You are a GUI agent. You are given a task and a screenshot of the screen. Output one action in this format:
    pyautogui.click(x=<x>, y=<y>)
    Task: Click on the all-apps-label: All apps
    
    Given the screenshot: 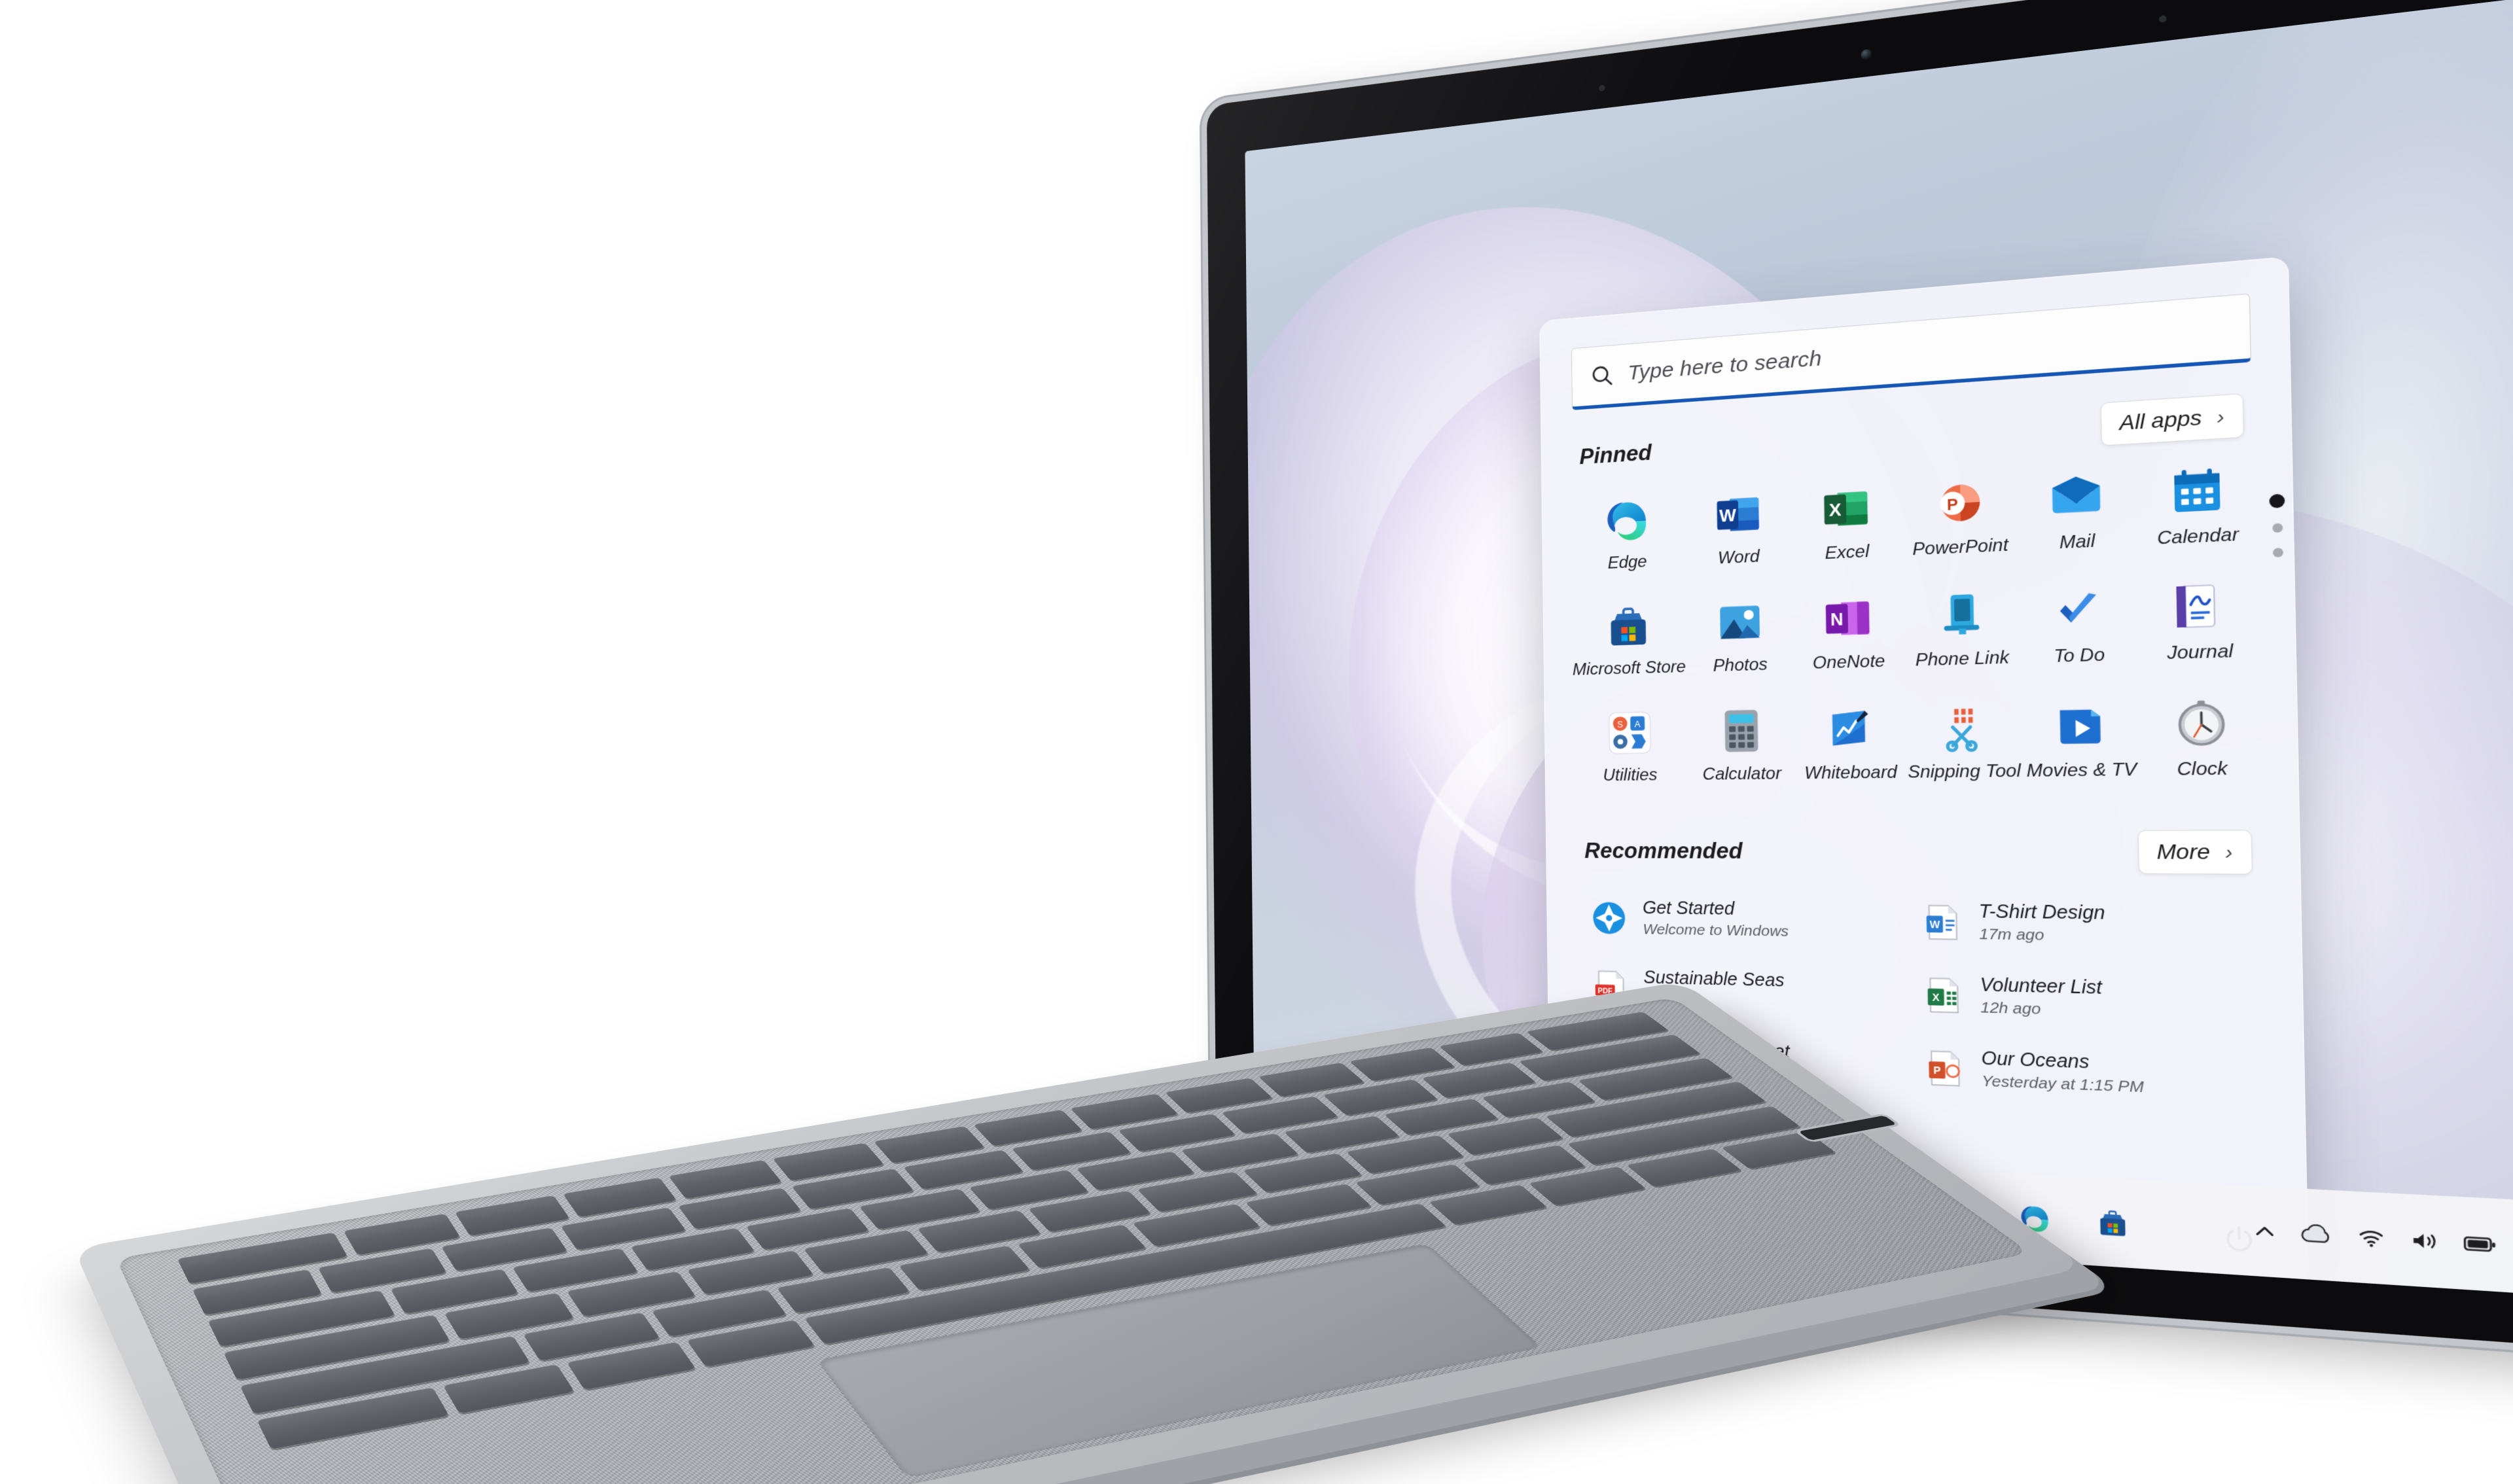 What is the action you would take?
    pyautogui.click(x=2160, y=421)
    